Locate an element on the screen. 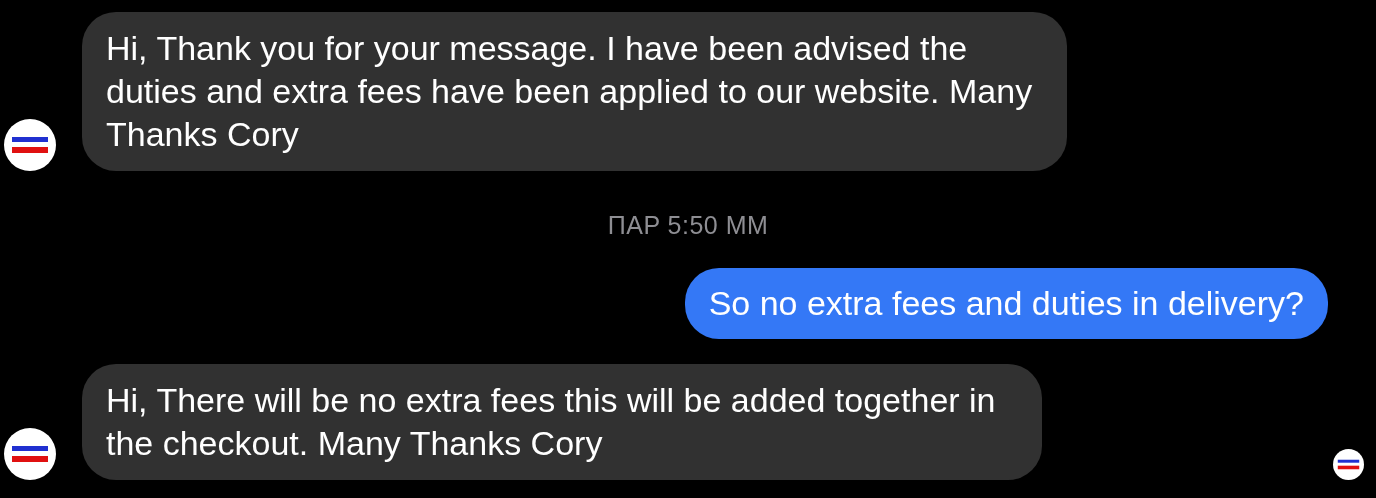 The image size is (1376, 498). message-bubble: So no extra fees and duties in delivery? is located at coordinates (1006, 303).